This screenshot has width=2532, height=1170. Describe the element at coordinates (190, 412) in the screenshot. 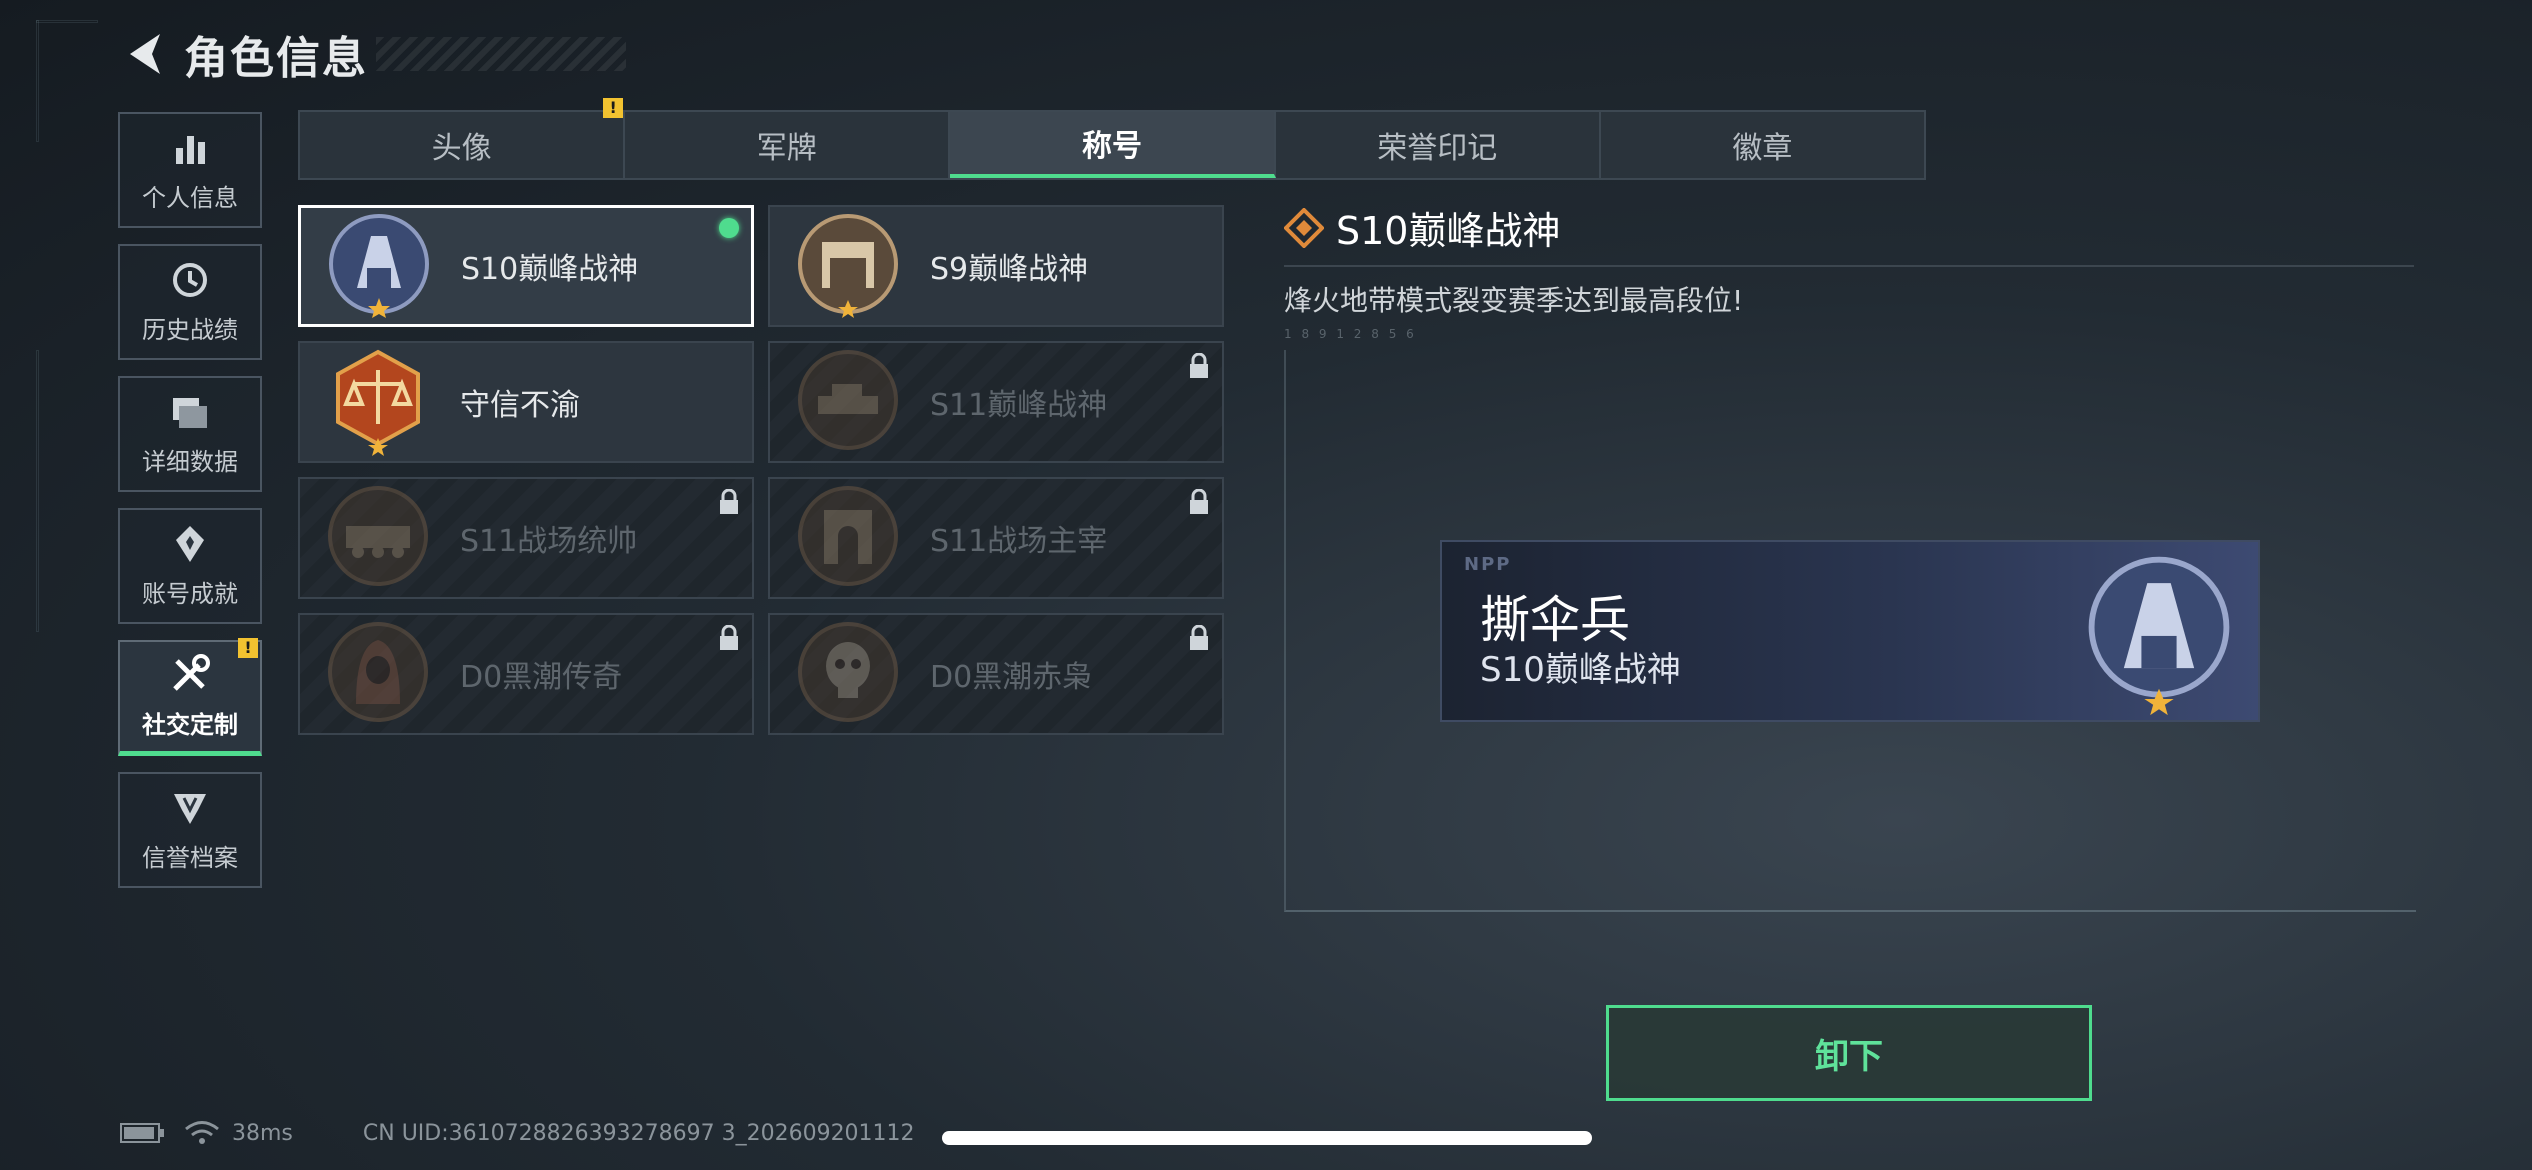

I see `folder-icon` at that location.